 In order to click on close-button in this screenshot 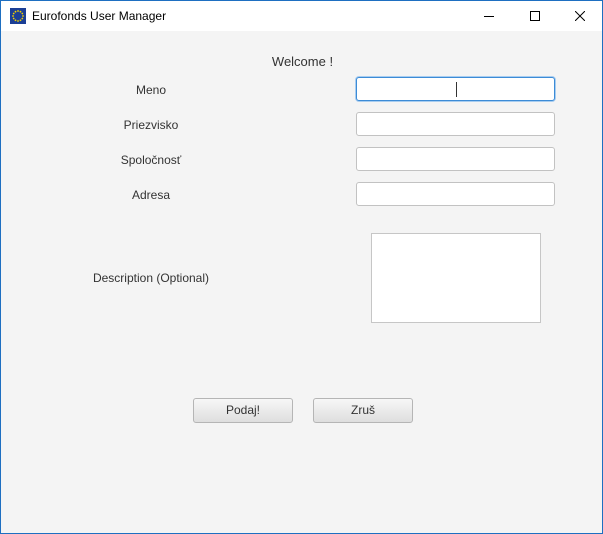, I will do `click(579, 16)`.